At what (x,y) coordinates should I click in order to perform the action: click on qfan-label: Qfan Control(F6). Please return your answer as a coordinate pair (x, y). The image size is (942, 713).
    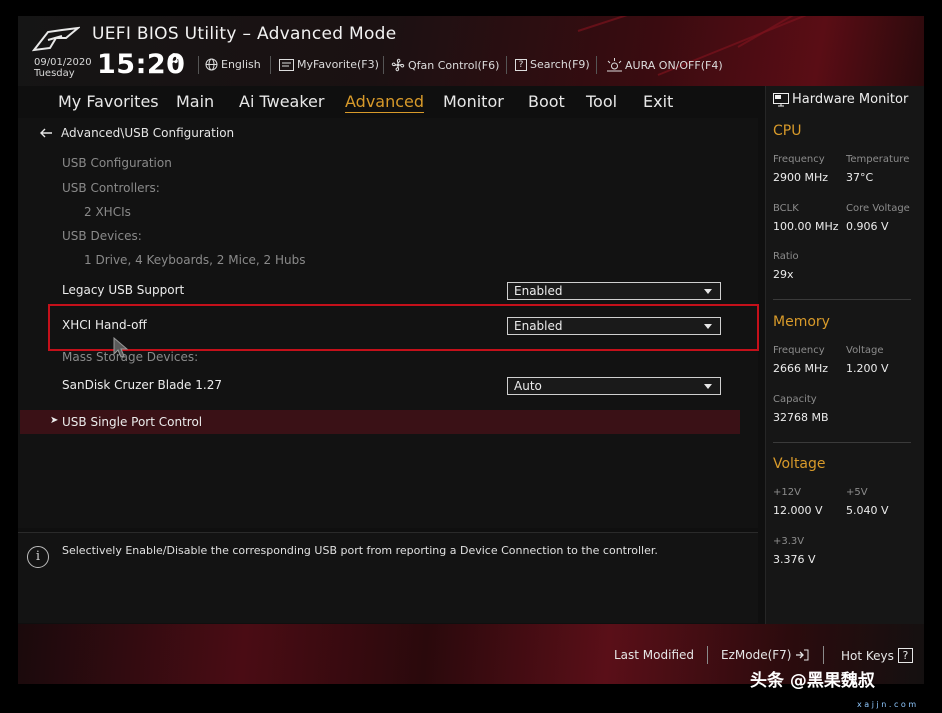
    Looking at the image, I should click on (454, 65).